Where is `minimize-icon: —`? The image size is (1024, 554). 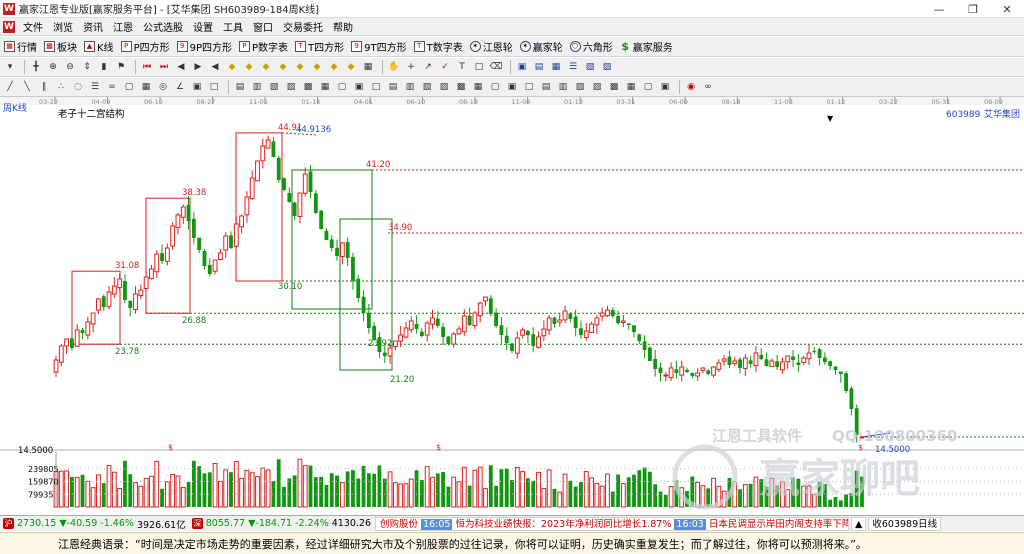
minimize-icon: — is located at coordinates (939, 9).